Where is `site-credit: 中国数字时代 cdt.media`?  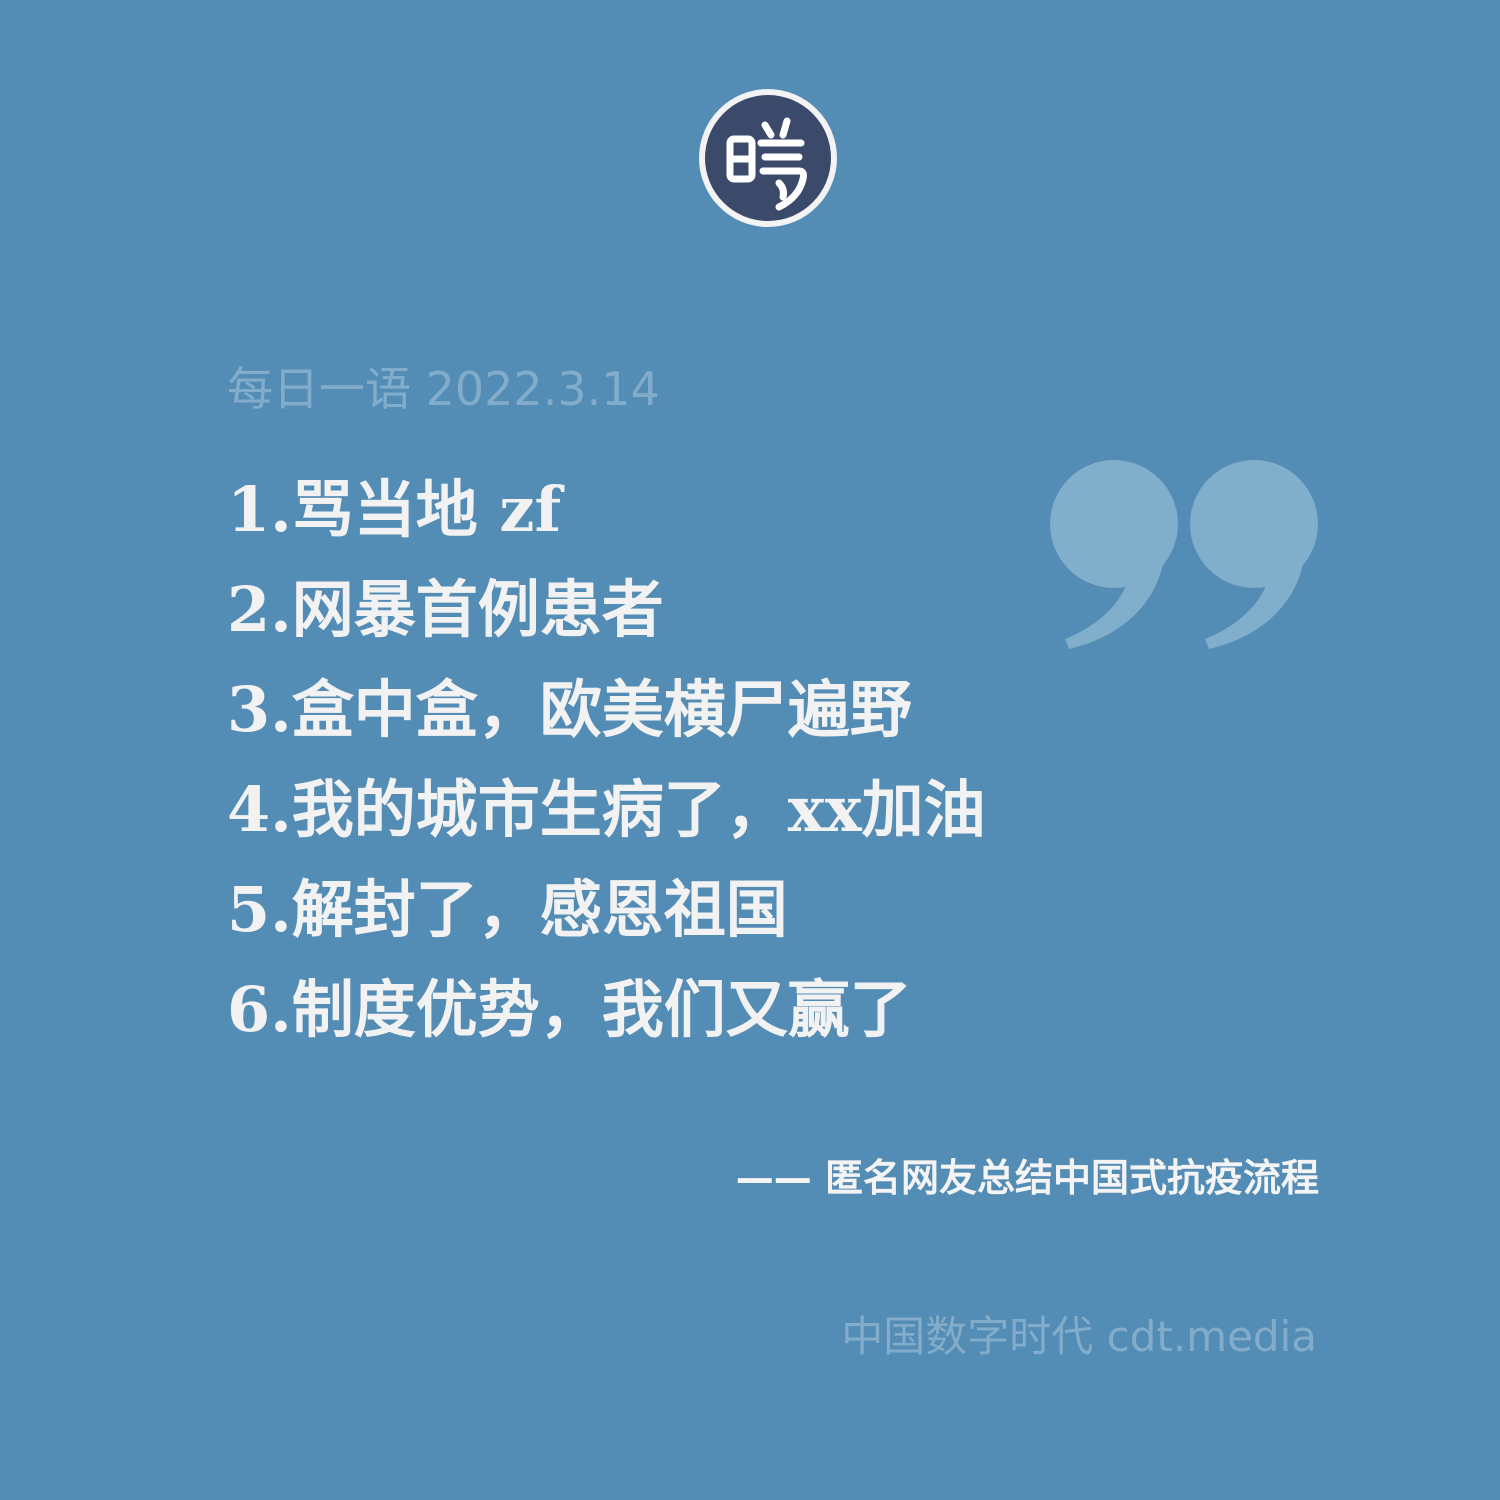
site-credit: 中国数字时代 cdt.media is located at coordinates (1079, 1336).